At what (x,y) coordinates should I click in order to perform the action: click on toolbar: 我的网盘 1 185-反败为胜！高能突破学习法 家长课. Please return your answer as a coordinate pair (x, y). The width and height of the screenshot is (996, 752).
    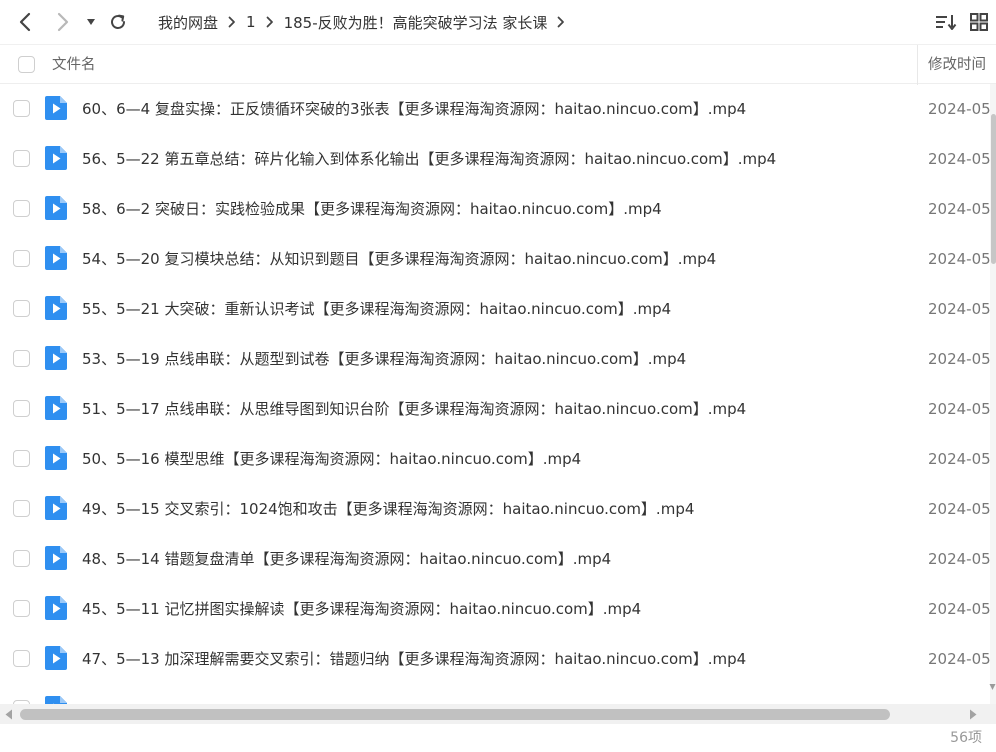
    Looking at the image, I should click on (498, 22).